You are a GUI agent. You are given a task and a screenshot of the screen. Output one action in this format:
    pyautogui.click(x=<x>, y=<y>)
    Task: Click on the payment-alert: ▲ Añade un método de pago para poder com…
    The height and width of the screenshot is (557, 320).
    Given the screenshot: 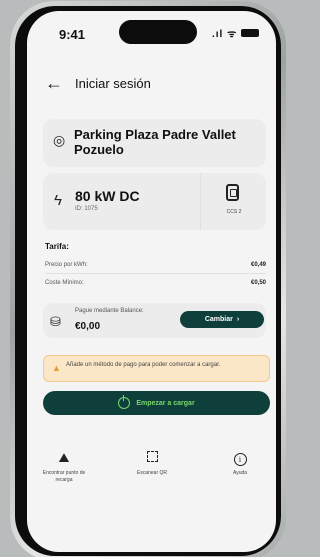 What is the action you would take?
    pyautogui.click(x=156, y=368)
    